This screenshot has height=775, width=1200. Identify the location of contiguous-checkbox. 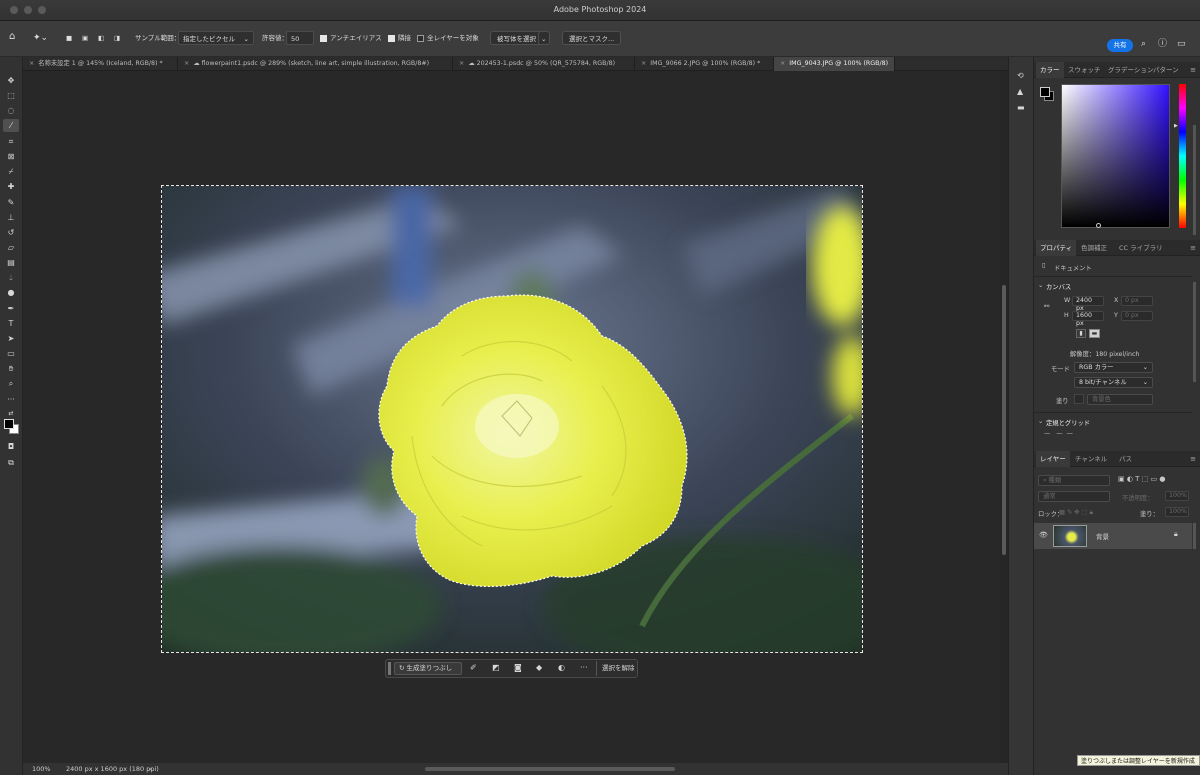
(391, 38).